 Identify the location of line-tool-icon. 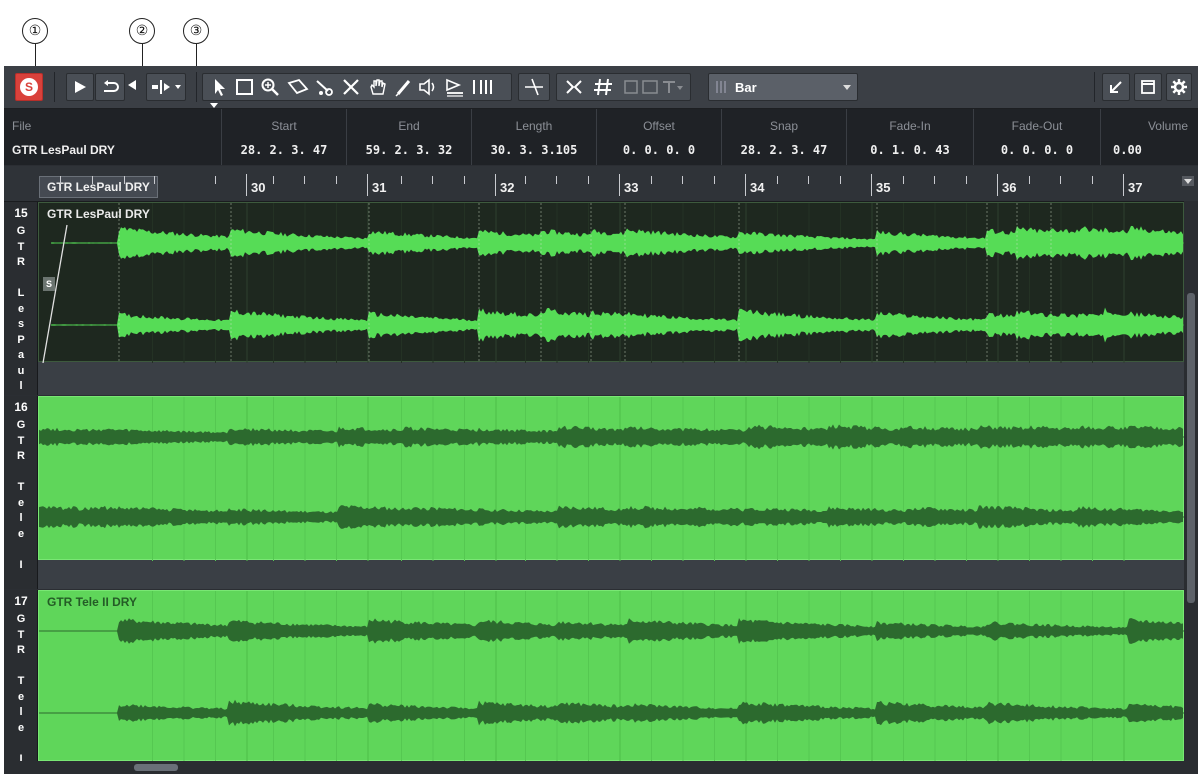
(534, 87).